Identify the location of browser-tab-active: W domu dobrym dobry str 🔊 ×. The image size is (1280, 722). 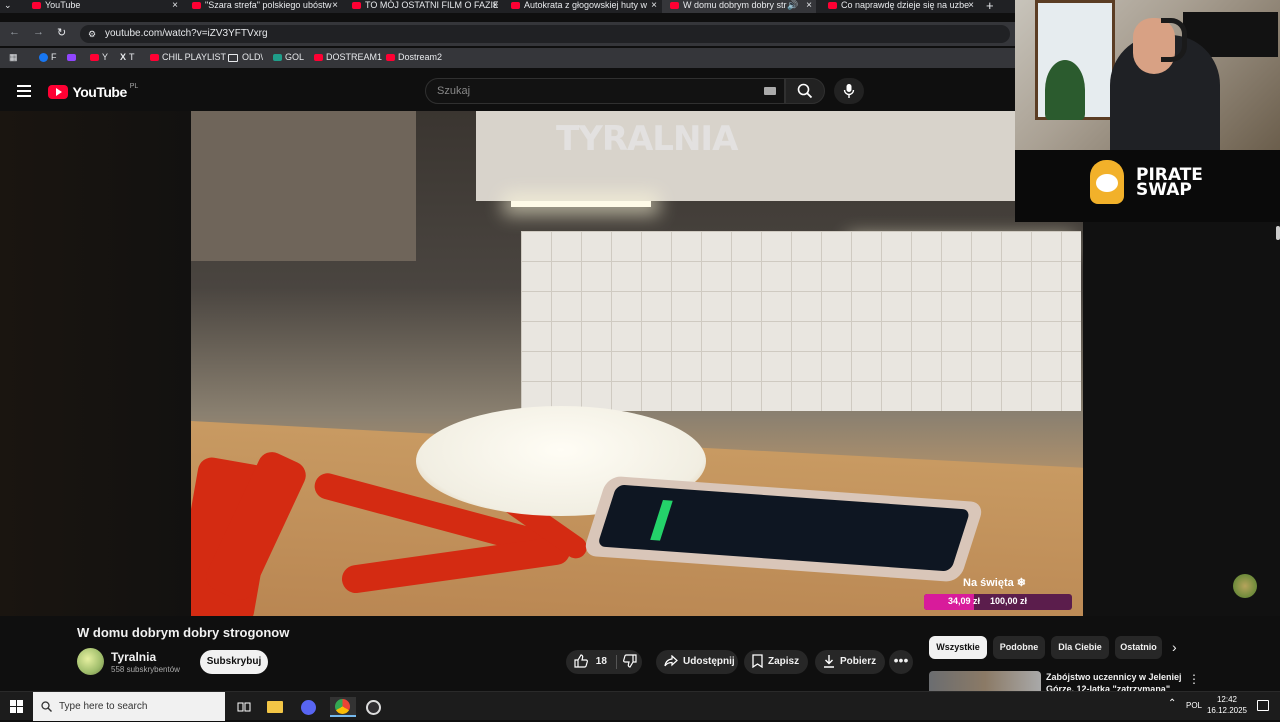
(739, 6).